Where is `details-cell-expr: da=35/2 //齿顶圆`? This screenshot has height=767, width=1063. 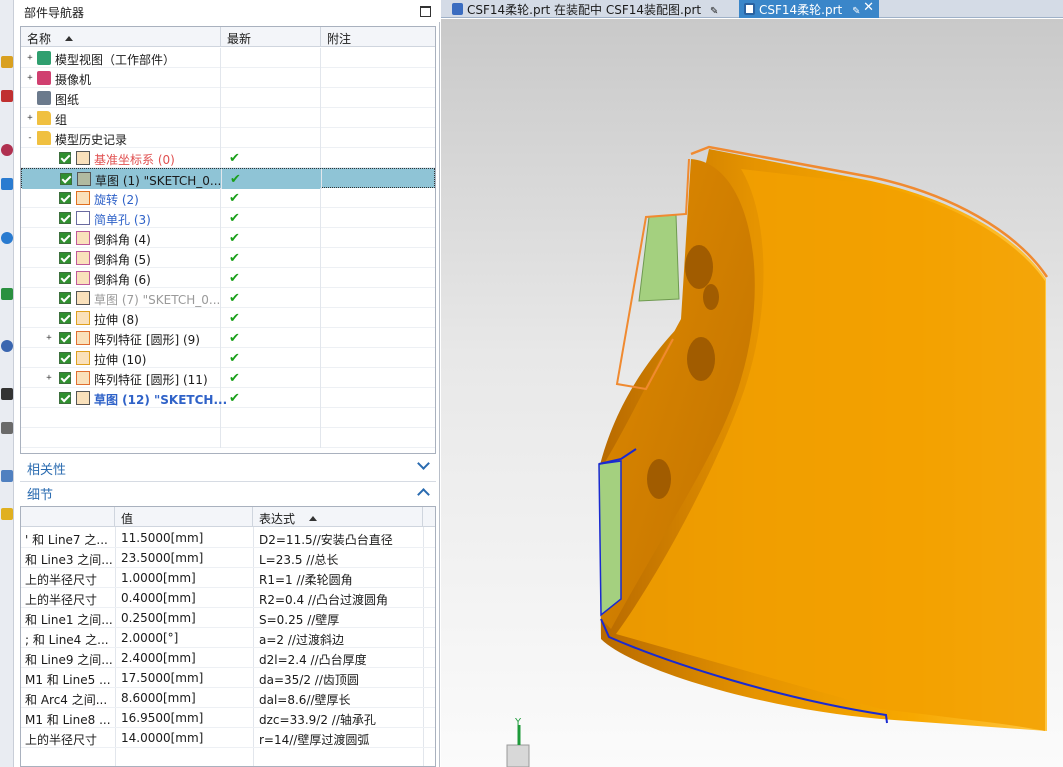
details-cell-expr: da=35/2 //齿顶圆 is located at coordinates (309, 680).